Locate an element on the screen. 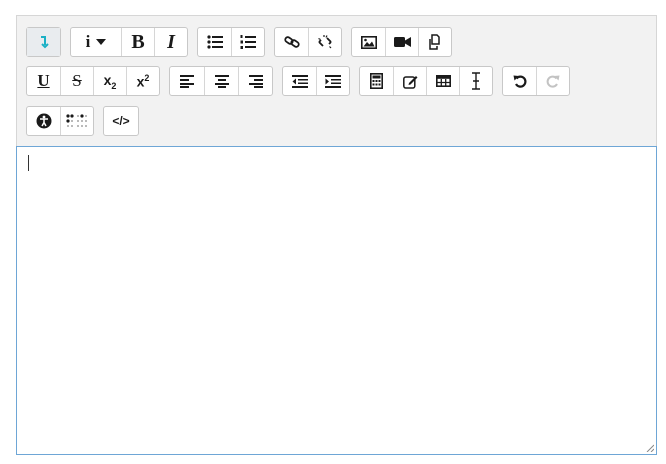 This screenshot has height=464, width=666. redo-button is located at coordinates (552, 81).